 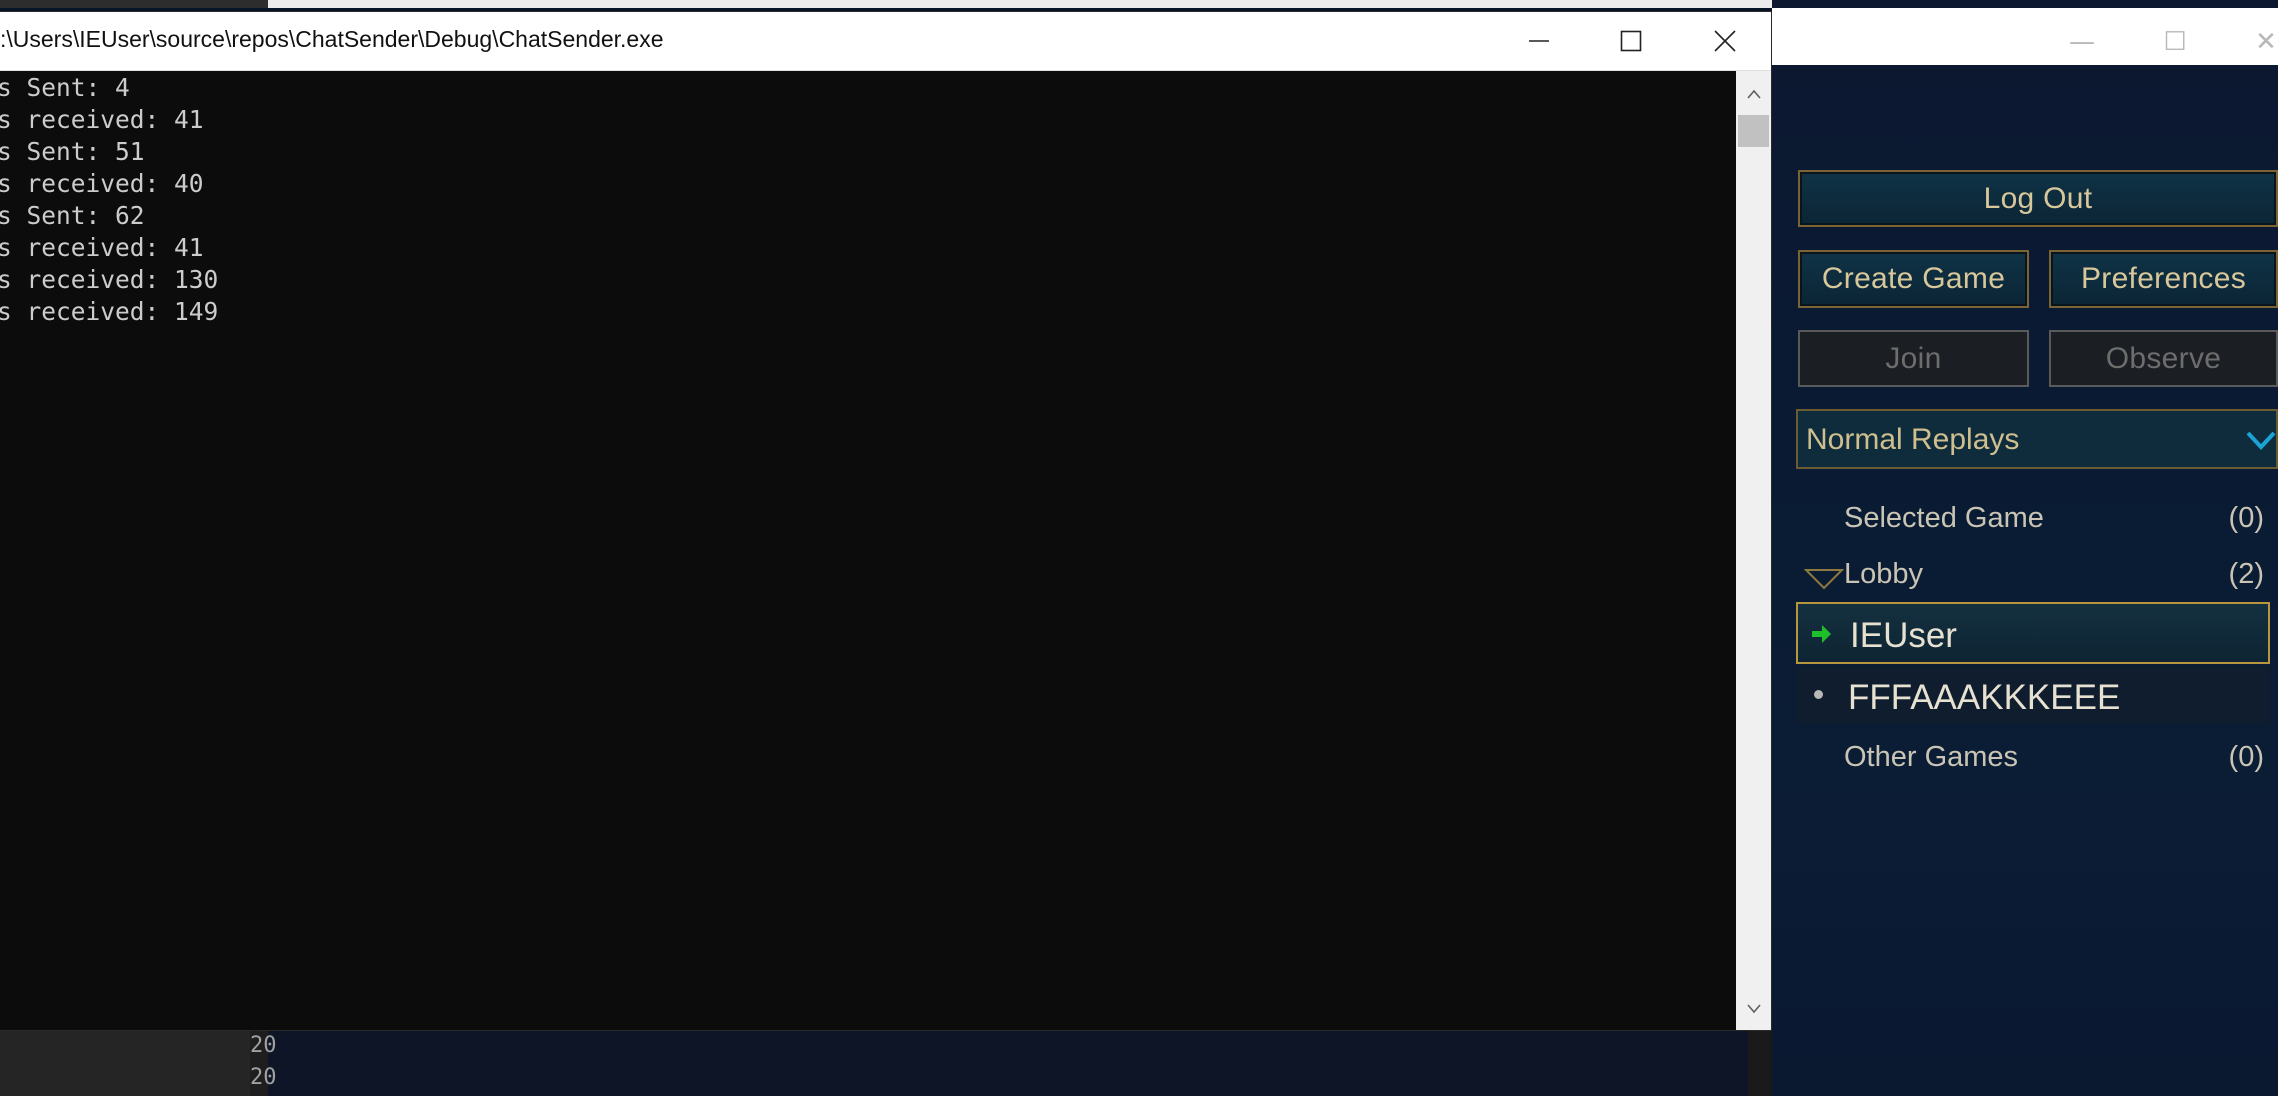 What do you see at coordinates (102, 183) in the screenshot?
I see `console-line: s received: 40` at bounding box center [102, 183].